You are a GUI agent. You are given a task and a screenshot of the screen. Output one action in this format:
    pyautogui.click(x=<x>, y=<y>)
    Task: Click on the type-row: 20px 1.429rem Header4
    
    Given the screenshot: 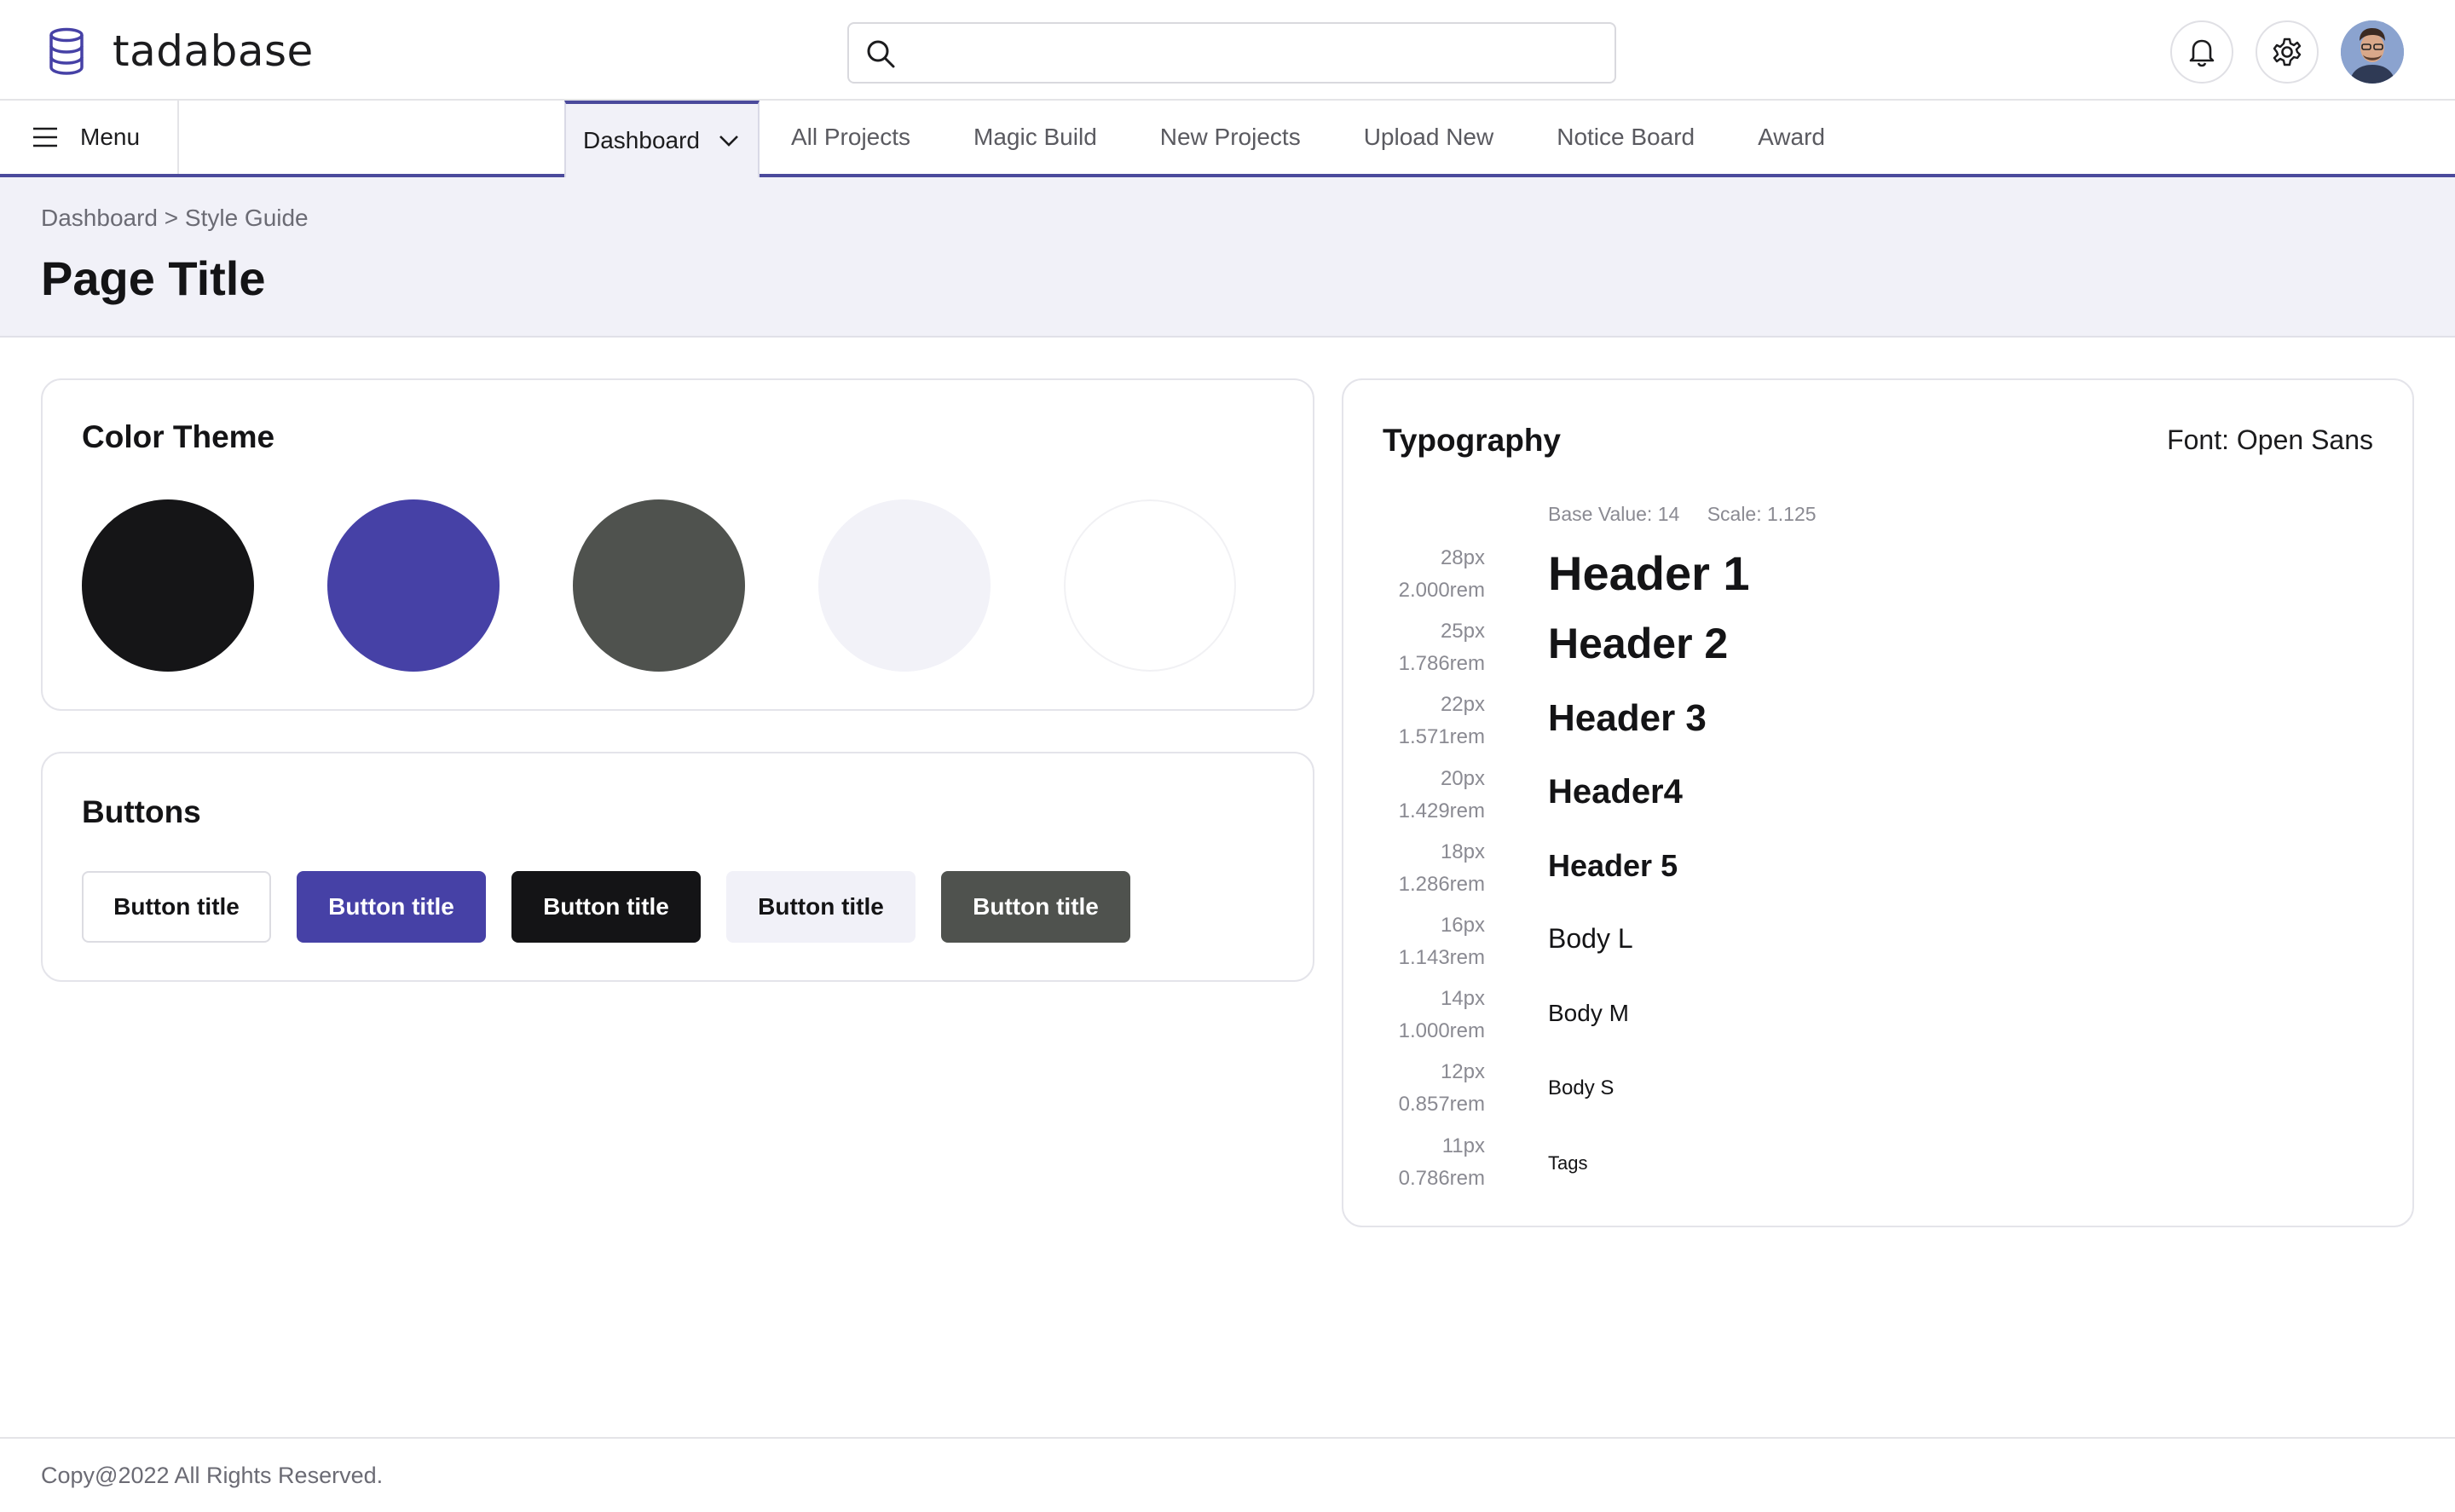 What is the action you would take?
    pyautogui.click(x=1878, y=799)
    